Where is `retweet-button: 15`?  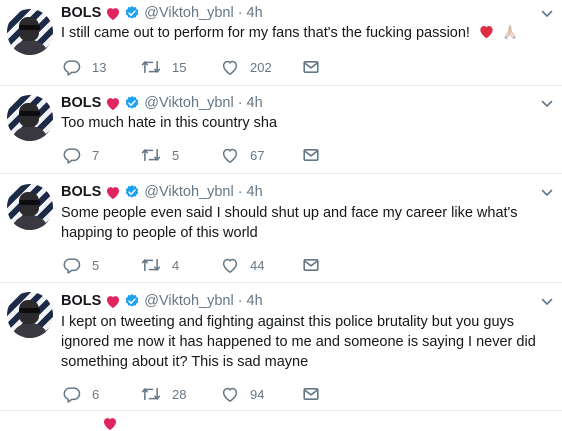
retweet-button: 15 is located at coordinates (163, 67).